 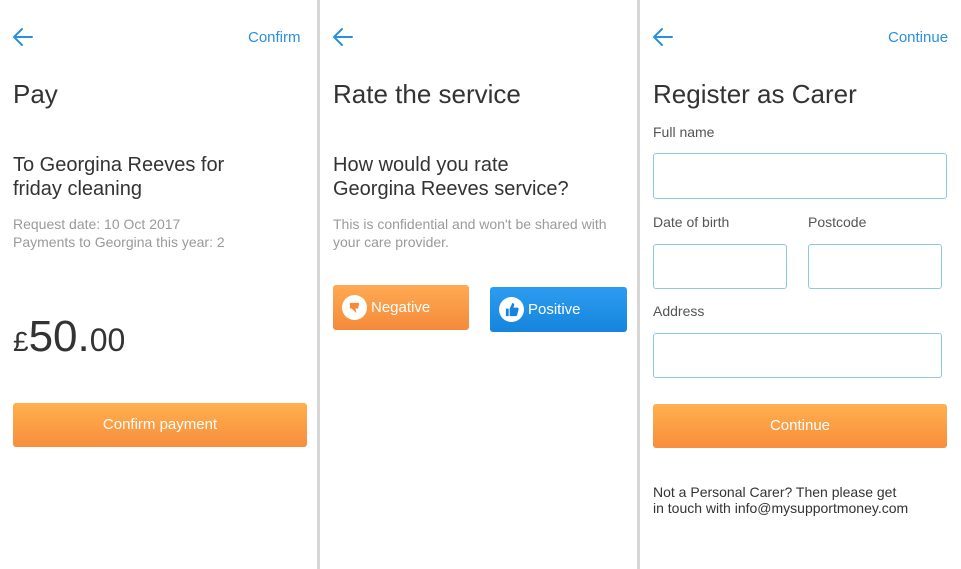 What do you see at coordinates (391, 241) in the screenshot?
I see `confidential-note-line2: your care provider.` at bounding box center [391, 241].